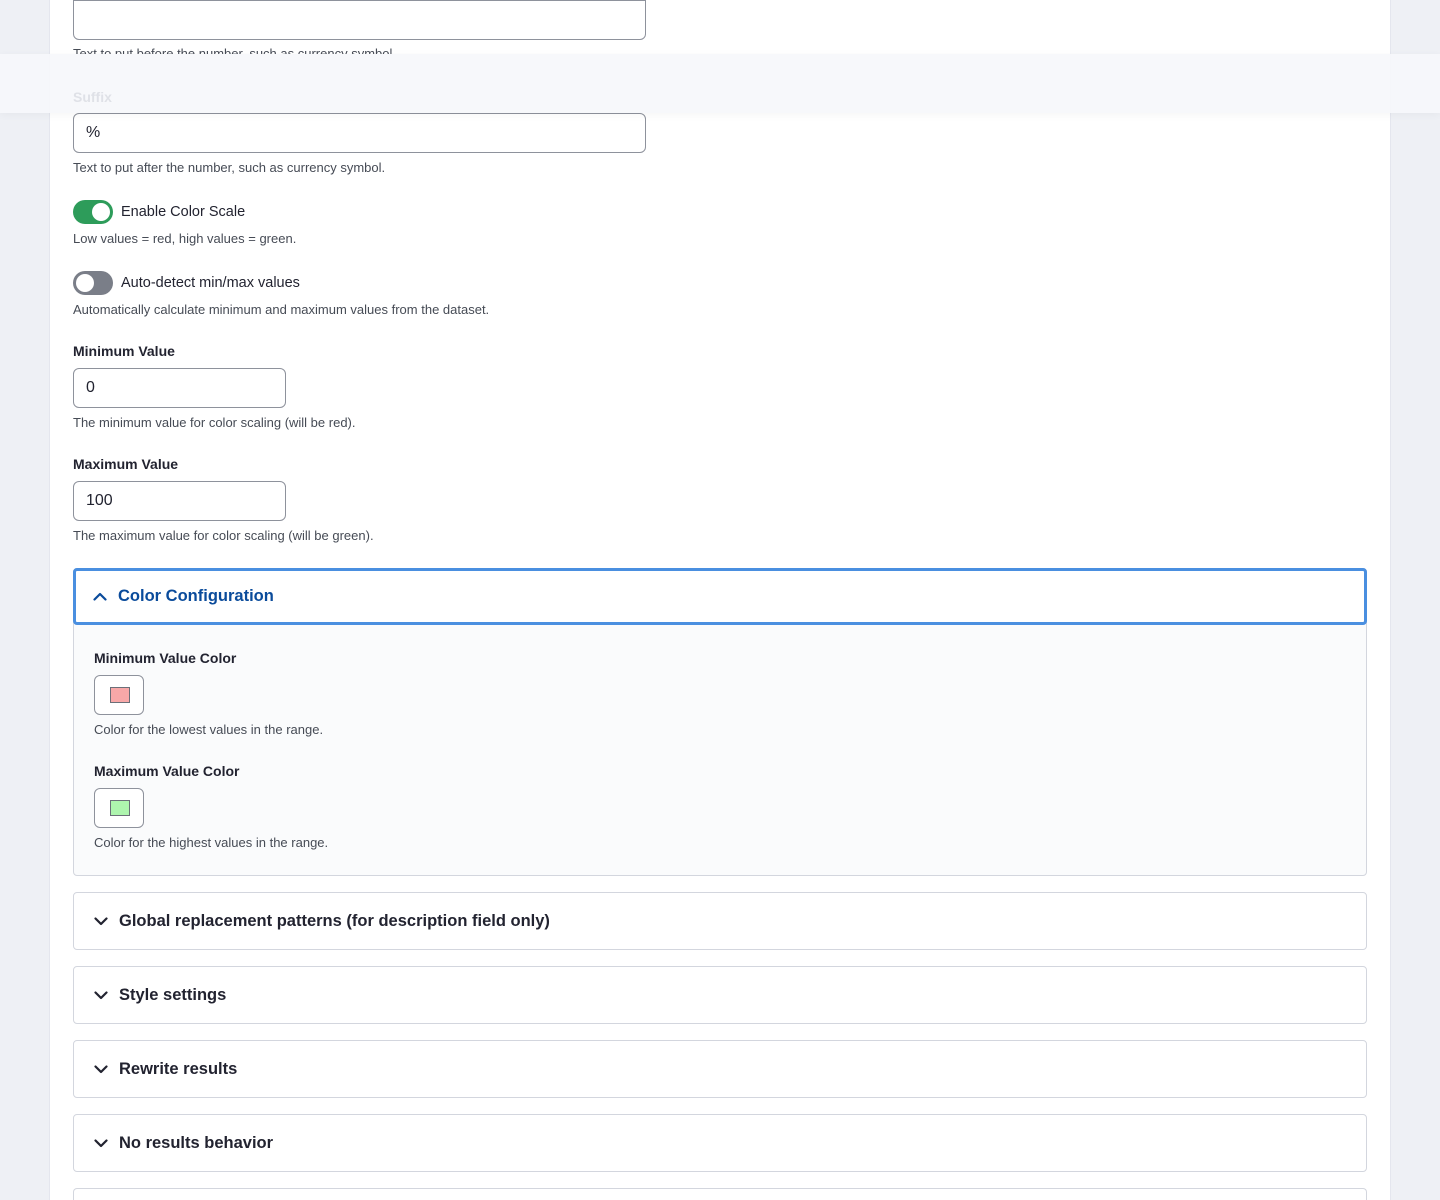  What do you see at coordinates (100, 597) in the screenshot?
I see `chevron-up-icon` at bounding box center [100, 597].